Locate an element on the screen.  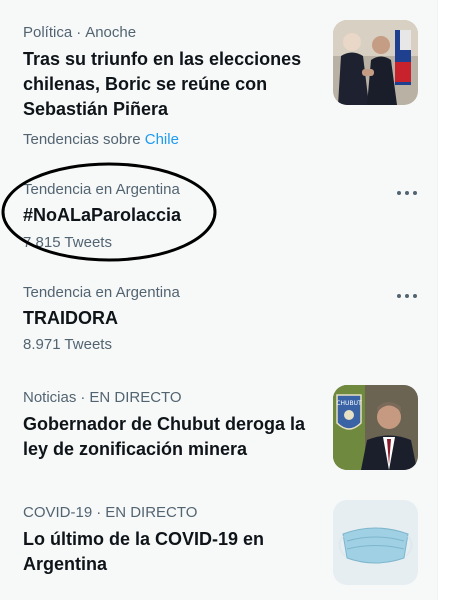
trend-thumbnail-mask is located at coordinates (375, 542).